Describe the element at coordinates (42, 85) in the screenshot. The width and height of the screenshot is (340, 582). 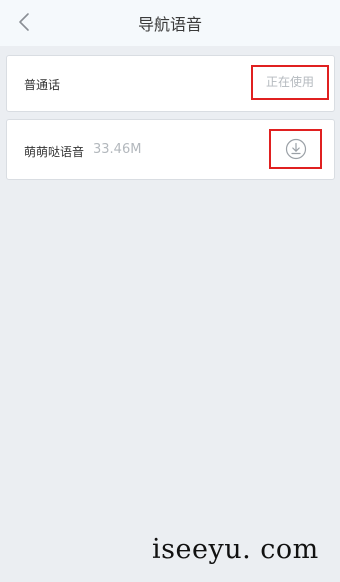
I see `voice-name: 普通话` at that location.